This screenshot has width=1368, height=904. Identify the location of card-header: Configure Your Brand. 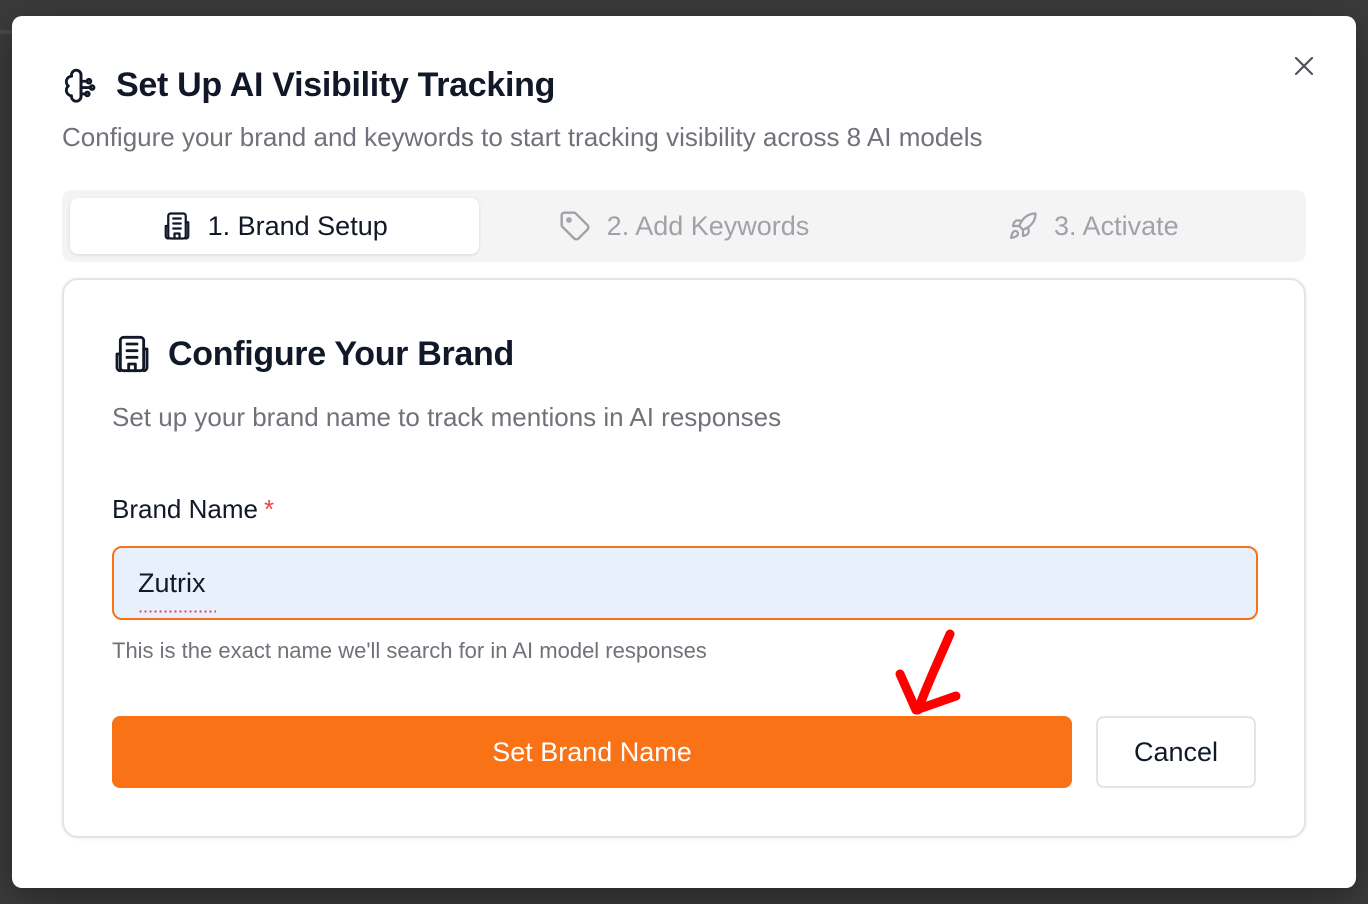
(313, 354).